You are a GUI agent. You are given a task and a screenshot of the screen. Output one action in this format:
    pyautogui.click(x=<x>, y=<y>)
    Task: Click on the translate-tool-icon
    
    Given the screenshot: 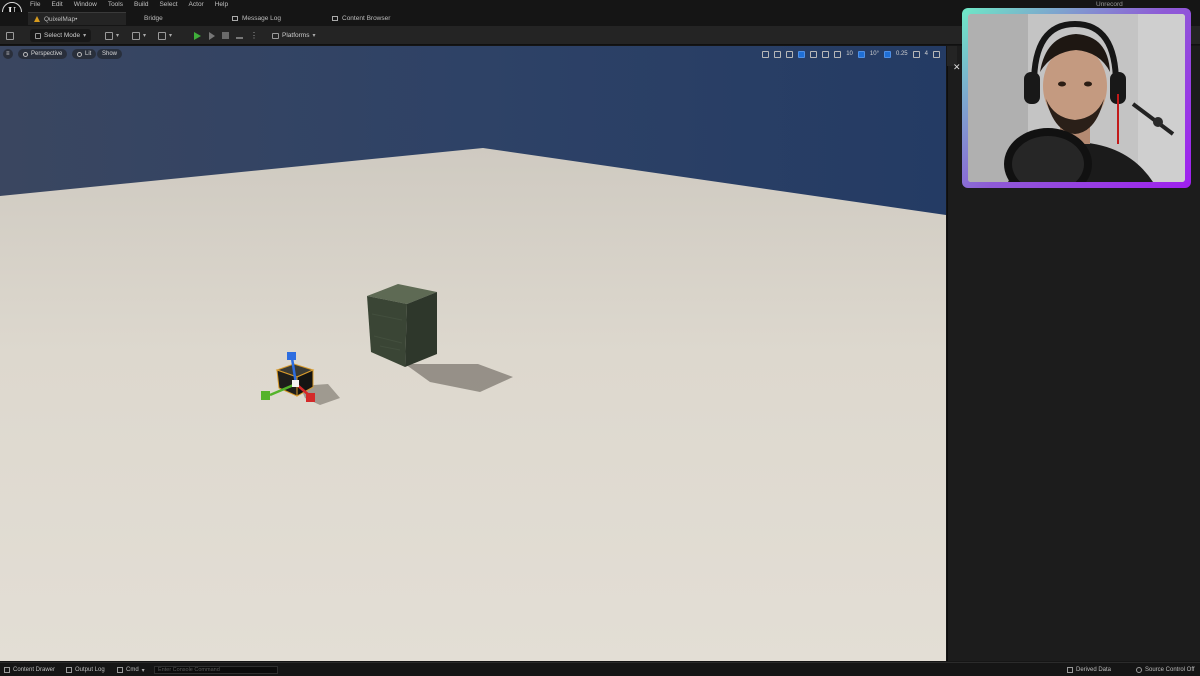 What is the action you would take?
    pyautogui.click(x=778, y=54)
    